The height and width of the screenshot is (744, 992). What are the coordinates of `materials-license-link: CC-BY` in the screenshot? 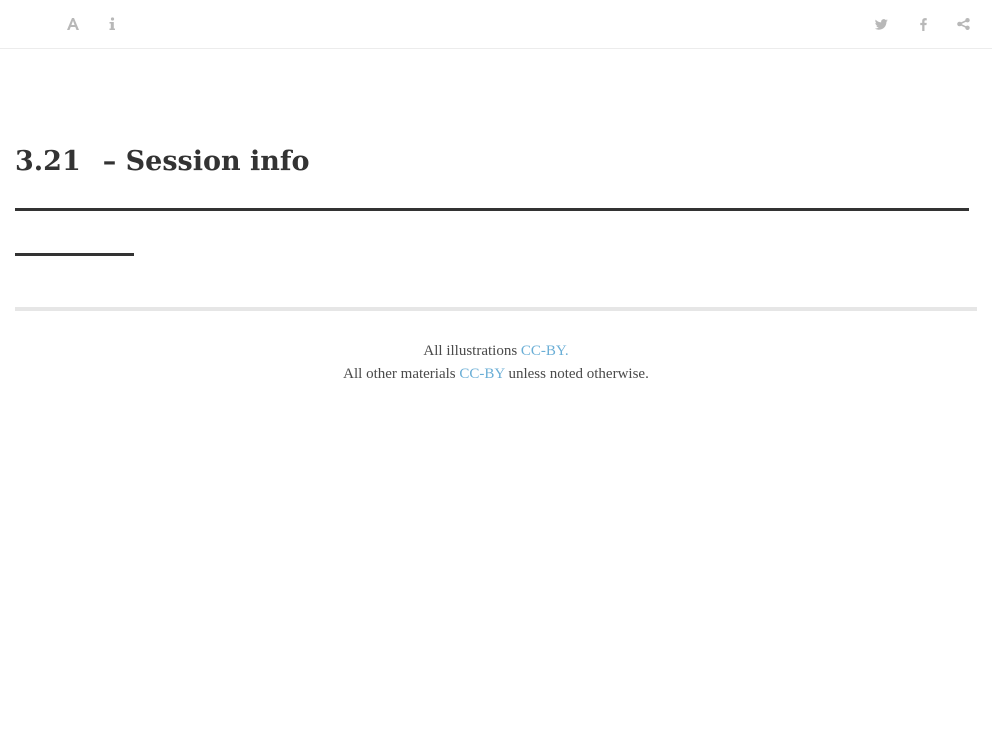 It's located at (481, 374).